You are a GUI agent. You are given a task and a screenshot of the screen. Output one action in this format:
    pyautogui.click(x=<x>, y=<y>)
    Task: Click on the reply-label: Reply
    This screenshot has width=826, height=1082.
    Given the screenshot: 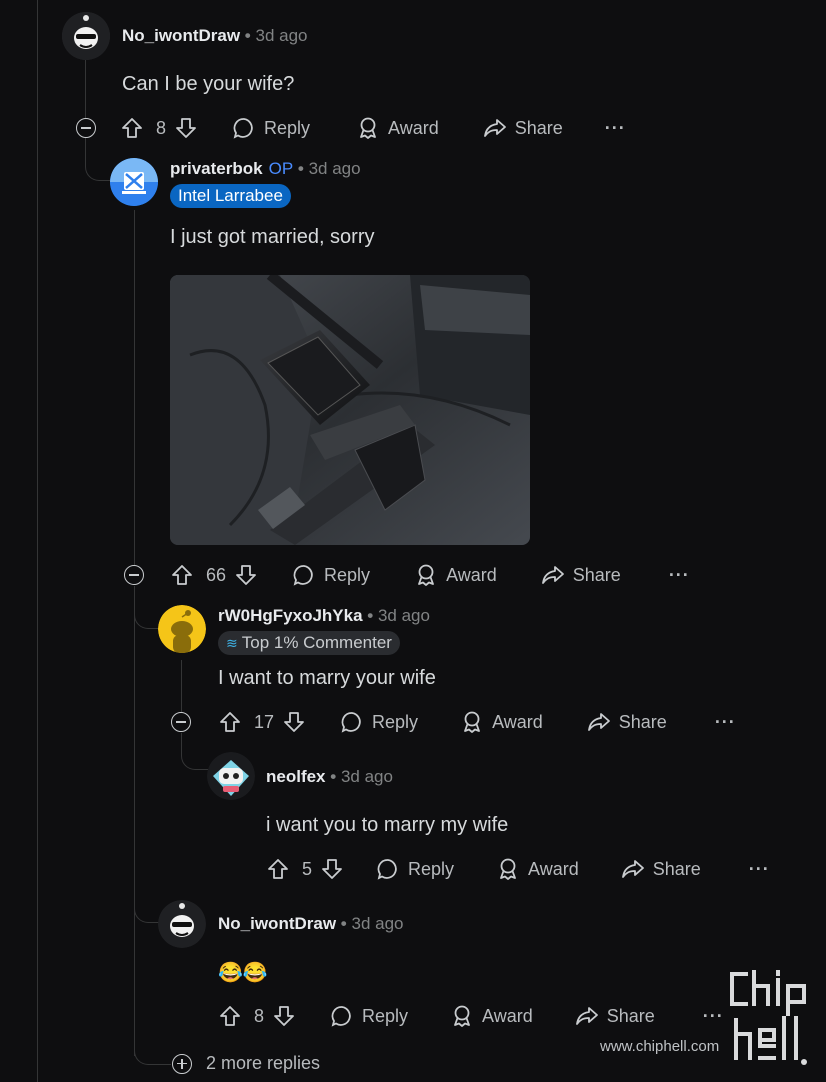 What is the action you would take?
    pyautogui.click(x=431, y=868)
    